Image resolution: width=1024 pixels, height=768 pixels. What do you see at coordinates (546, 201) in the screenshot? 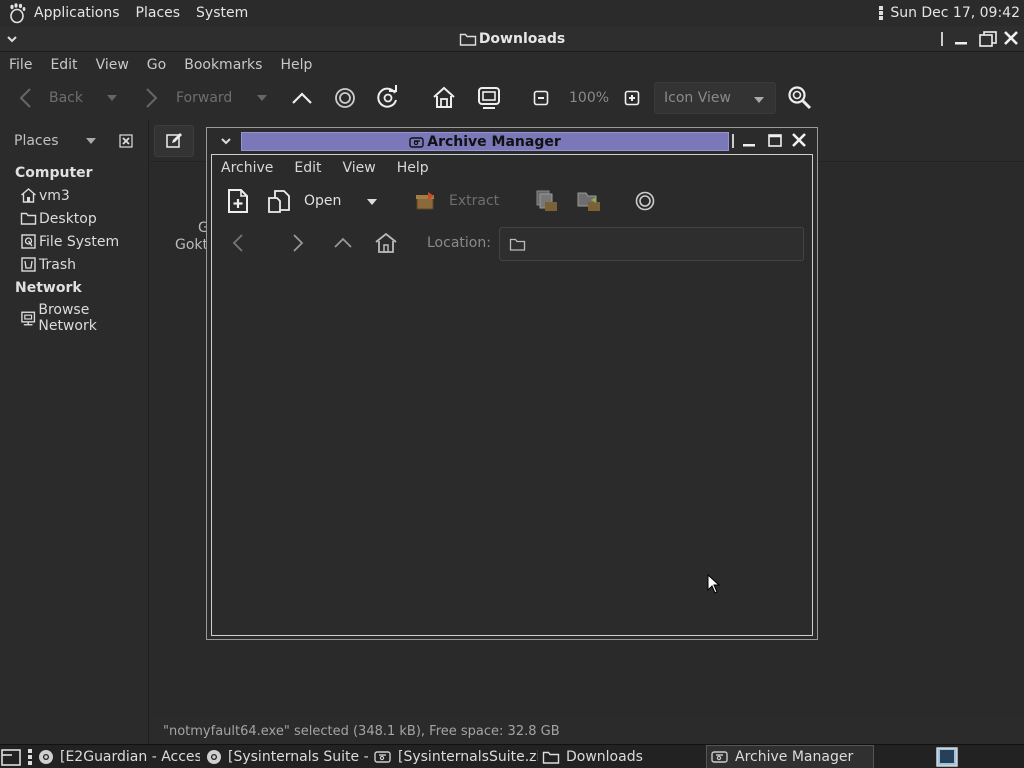
I see `add-files-icon` at bounding box center [546, 201].